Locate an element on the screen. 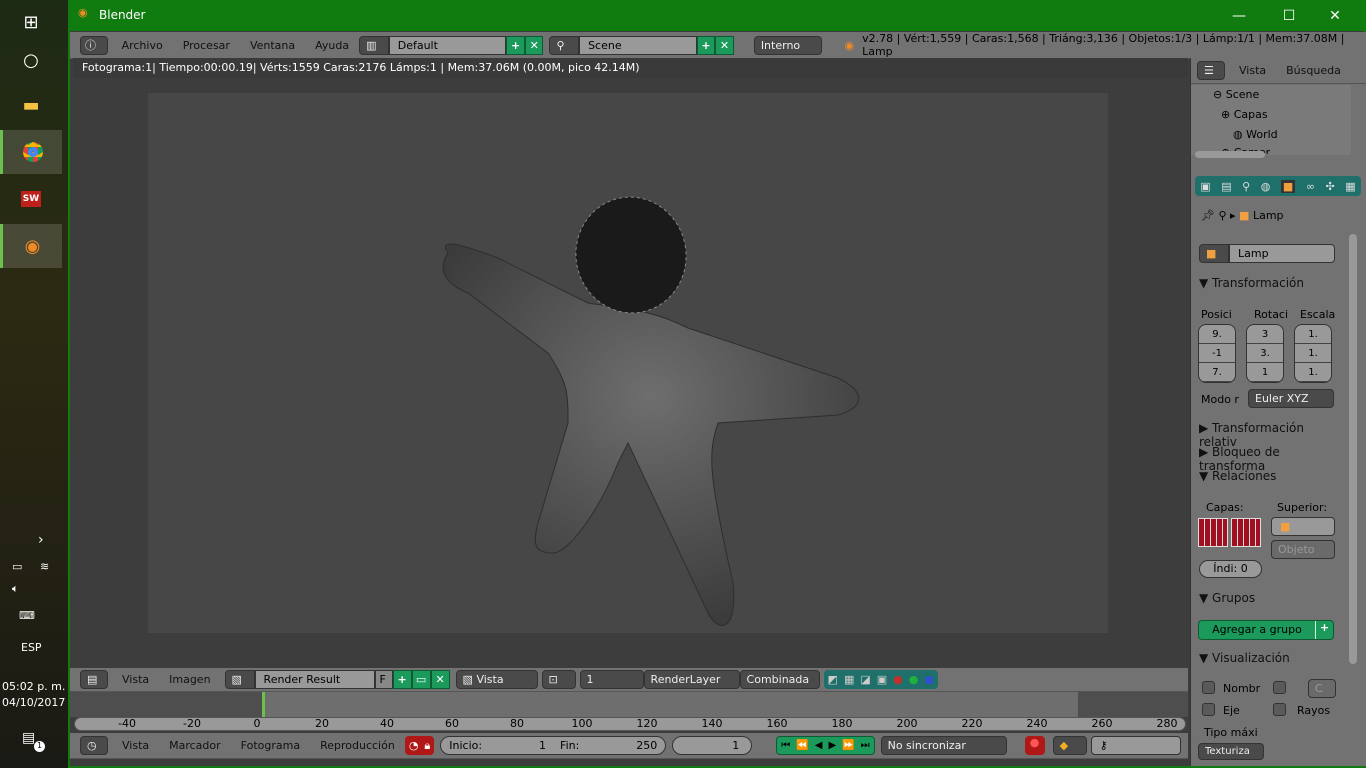 The width and height of the screenshot is (1366, 768). zbuffer-icon: ◪ is located at coordinates (865, 679).